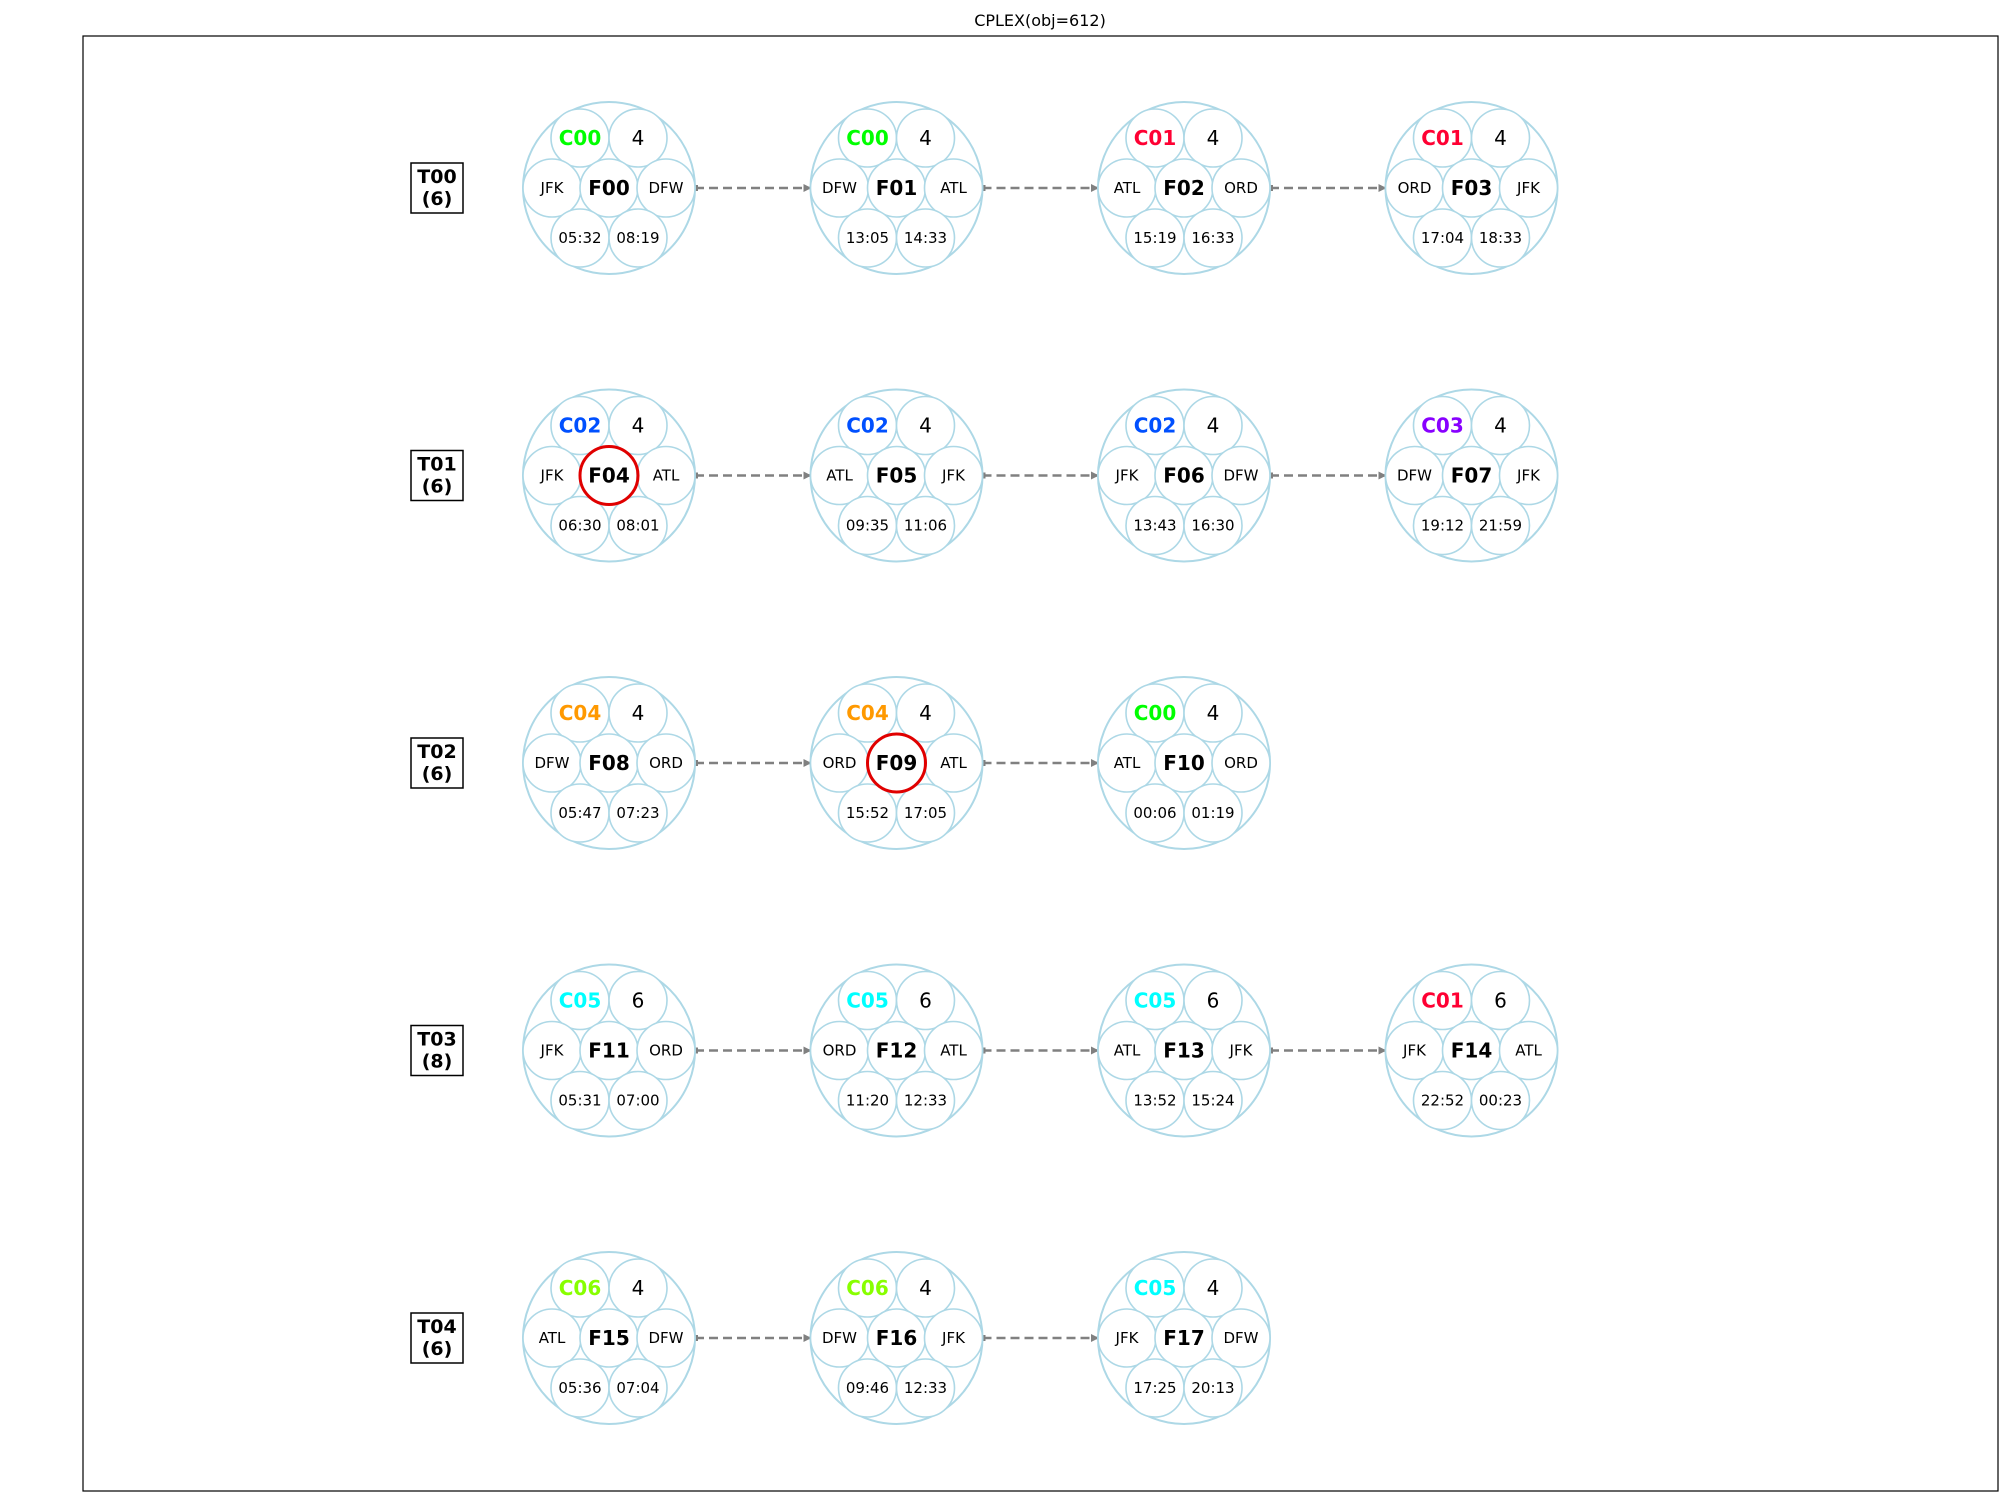 This screenshot has height=1500, width=2000. What do you see at coordinates (925, 526) in the screenshot?
I see `arrival-time: 11:06` at bounding box center [925, 526].